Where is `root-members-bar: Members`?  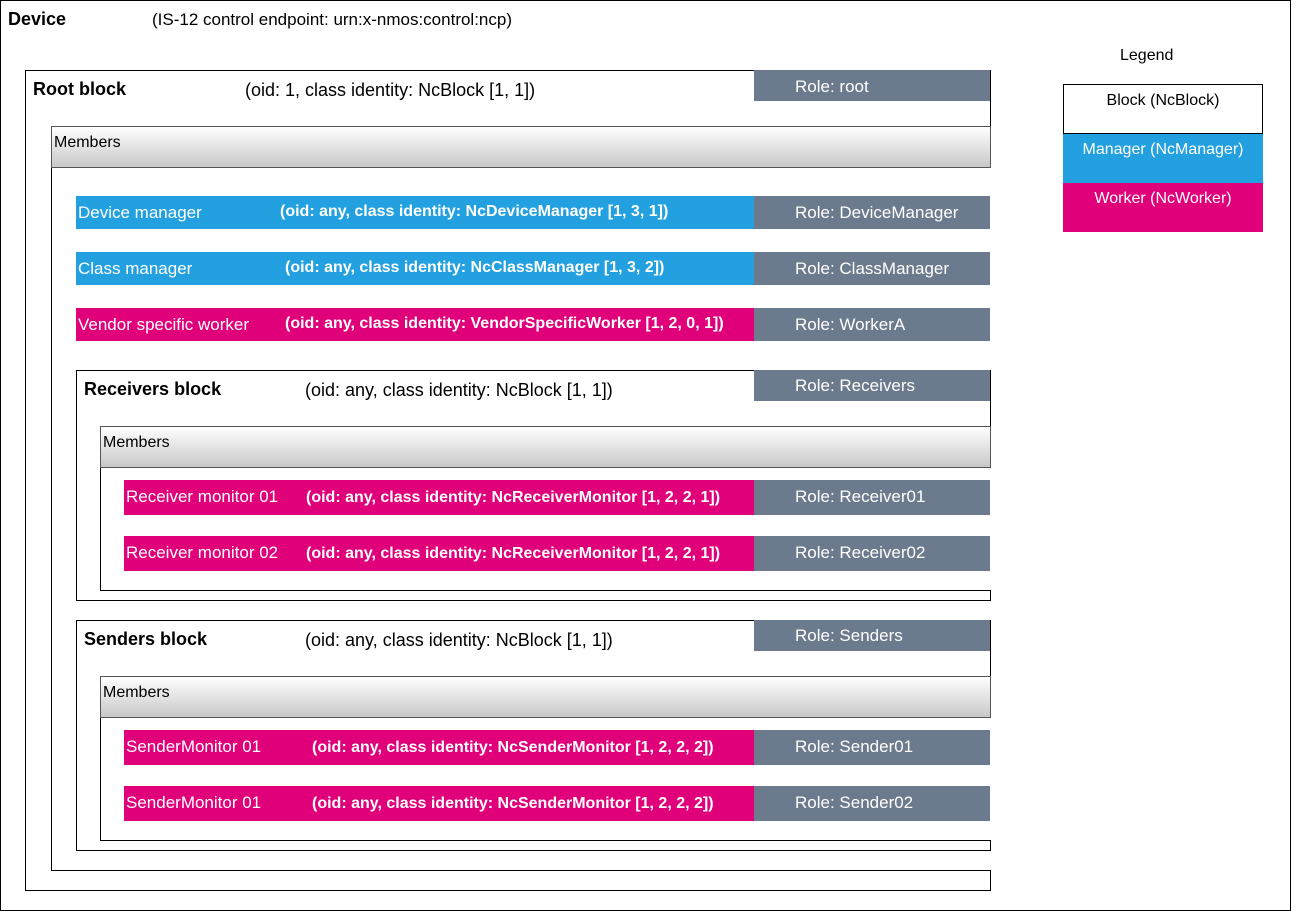 root-members-bar: Members is located at coordinates (521, 147).